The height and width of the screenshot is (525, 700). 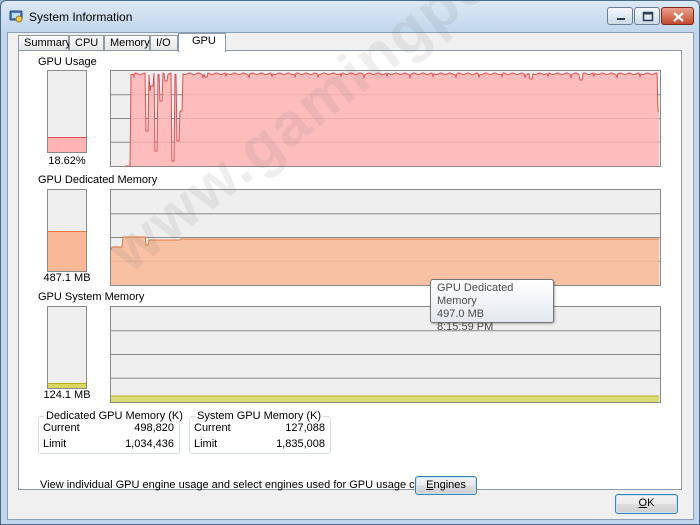 What do you see at coordinates (55, 444) in the screenshot?
I see `dedicated-limit-label: Limit` at bounding box center [55, 444].